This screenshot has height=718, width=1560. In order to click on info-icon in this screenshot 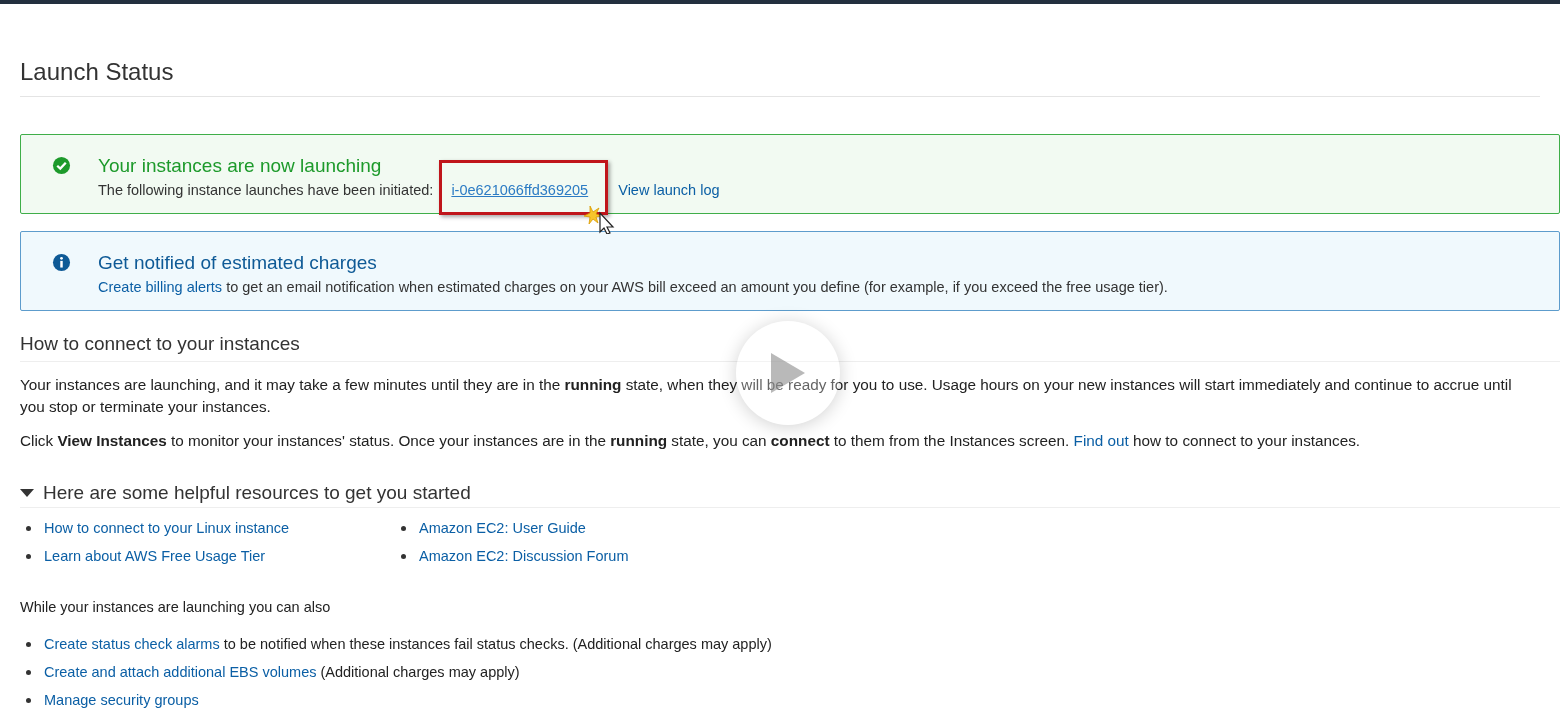, I will do `click(61, 262)`.